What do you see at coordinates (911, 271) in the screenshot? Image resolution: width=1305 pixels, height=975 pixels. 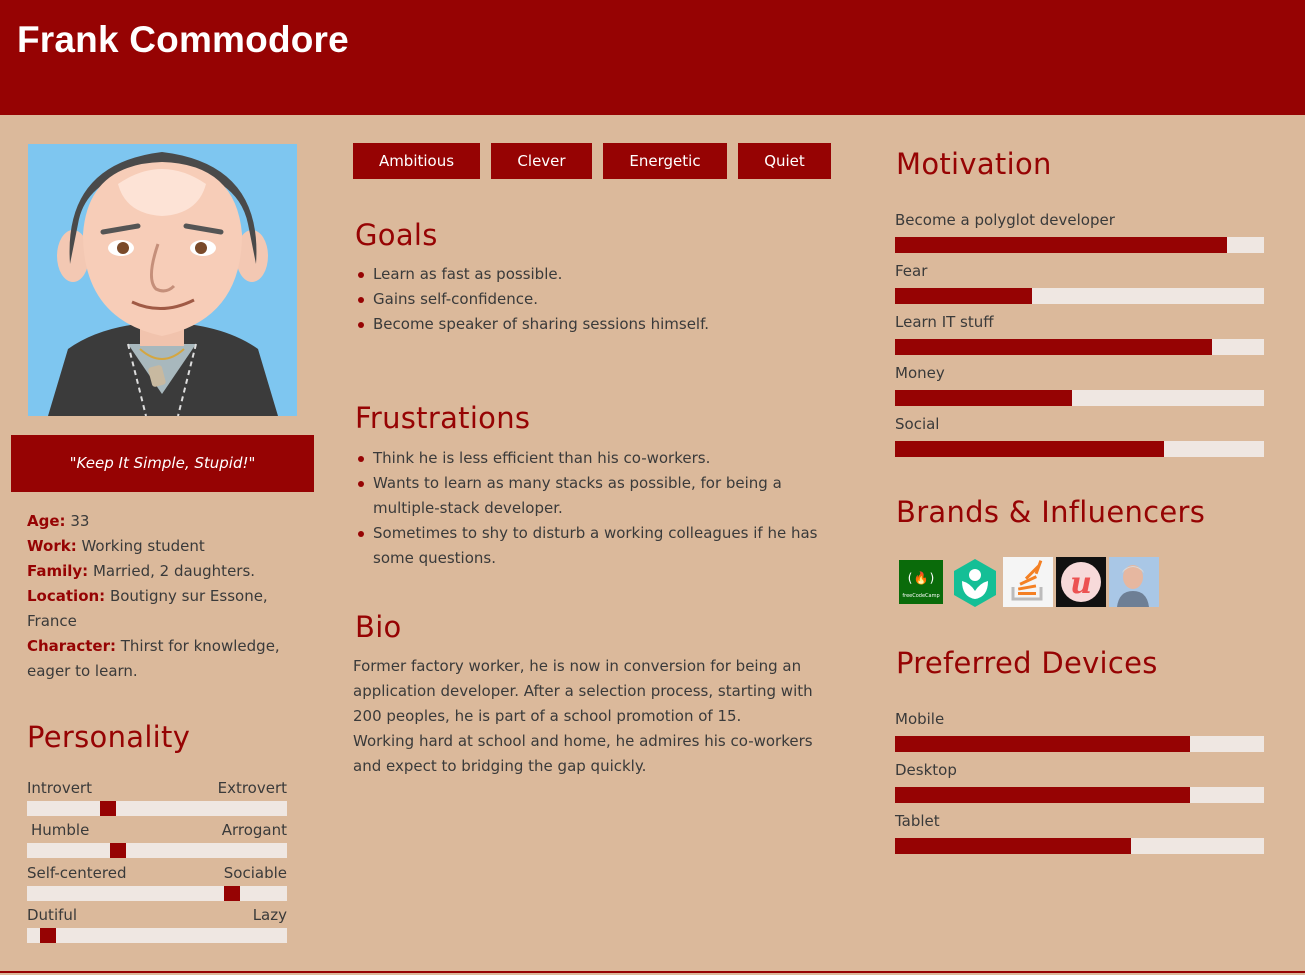 I see `bar-label: Fear` at bounding box center [911, 271].